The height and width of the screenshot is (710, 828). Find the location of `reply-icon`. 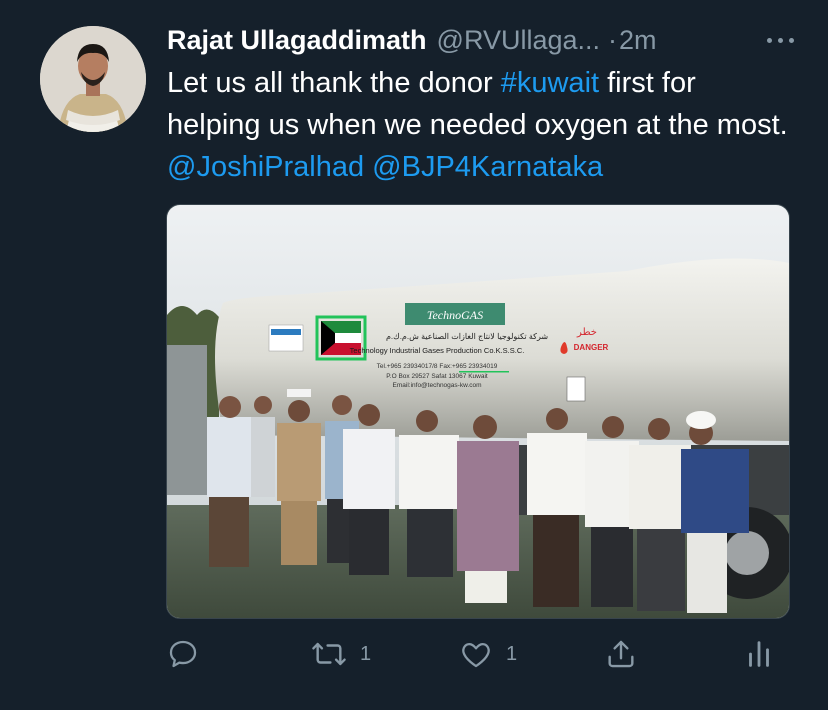

reply-icon is located at coordinates (183, 654).